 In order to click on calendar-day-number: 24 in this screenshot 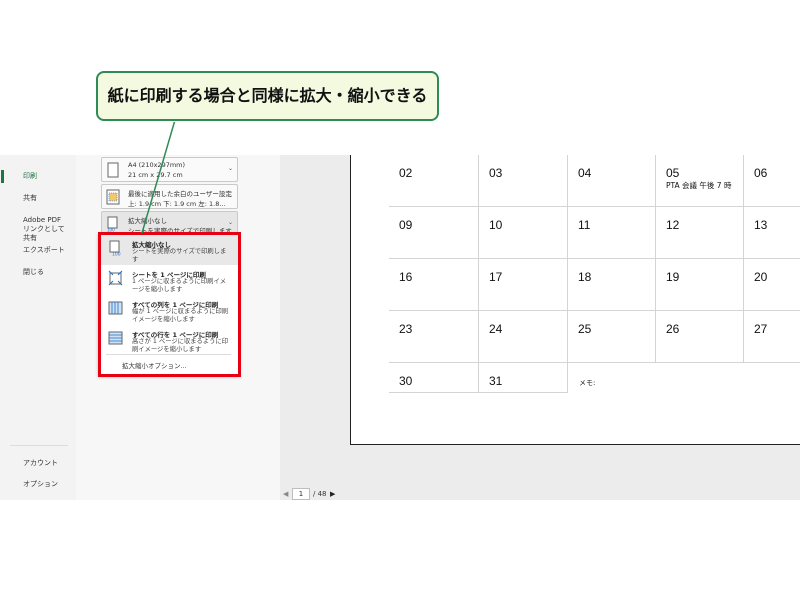, I will do `click(496, 329)`.